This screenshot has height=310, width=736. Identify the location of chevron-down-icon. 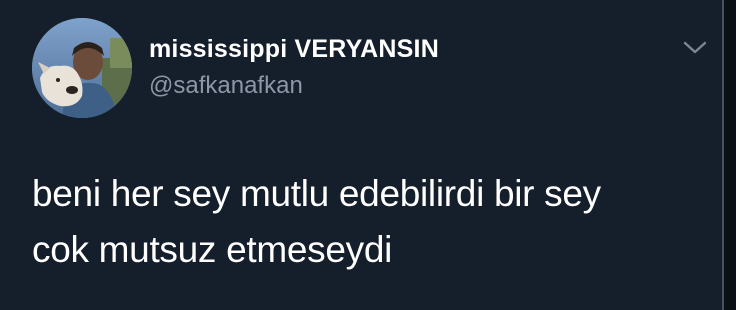
(695, 48).